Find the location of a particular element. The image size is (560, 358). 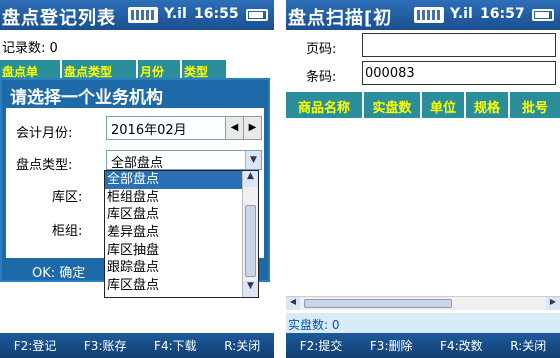

scroll-up-icon: ▲ is located at coordinates (250, 179).